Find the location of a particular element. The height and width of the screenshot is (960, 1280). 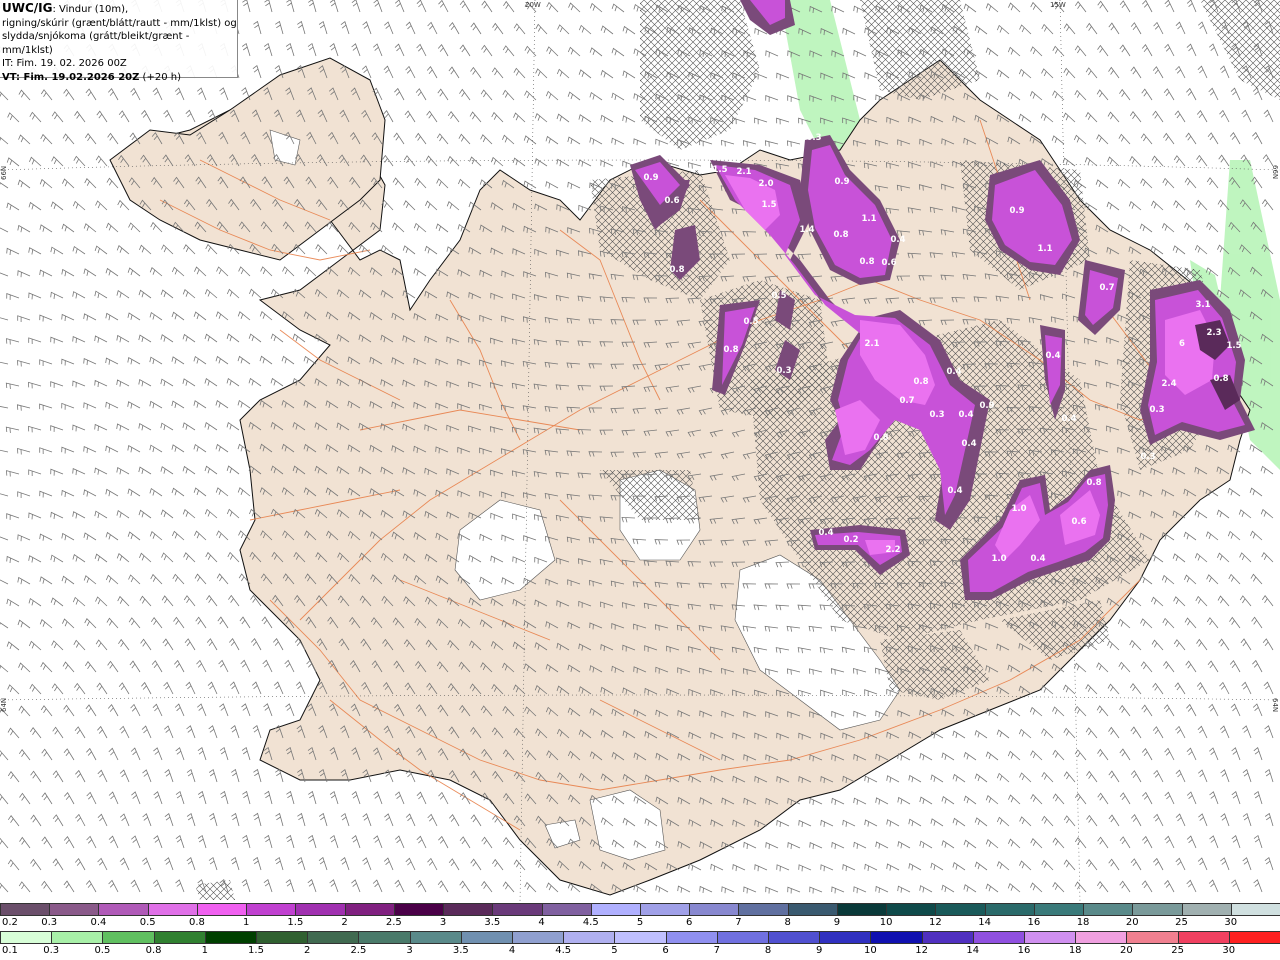

legend-tick-label: 3.5 is located at coordinates (492, 922).